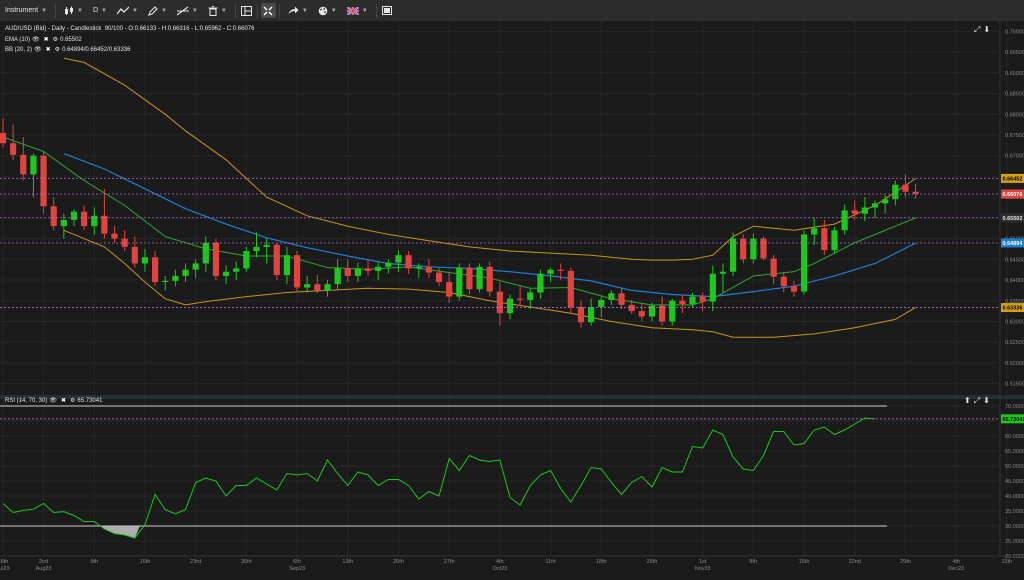  I want to click on rsi-legend: RSI (14, 70, 30) 👁 ✖ ⚙ 65.73041, so click(53, 401).